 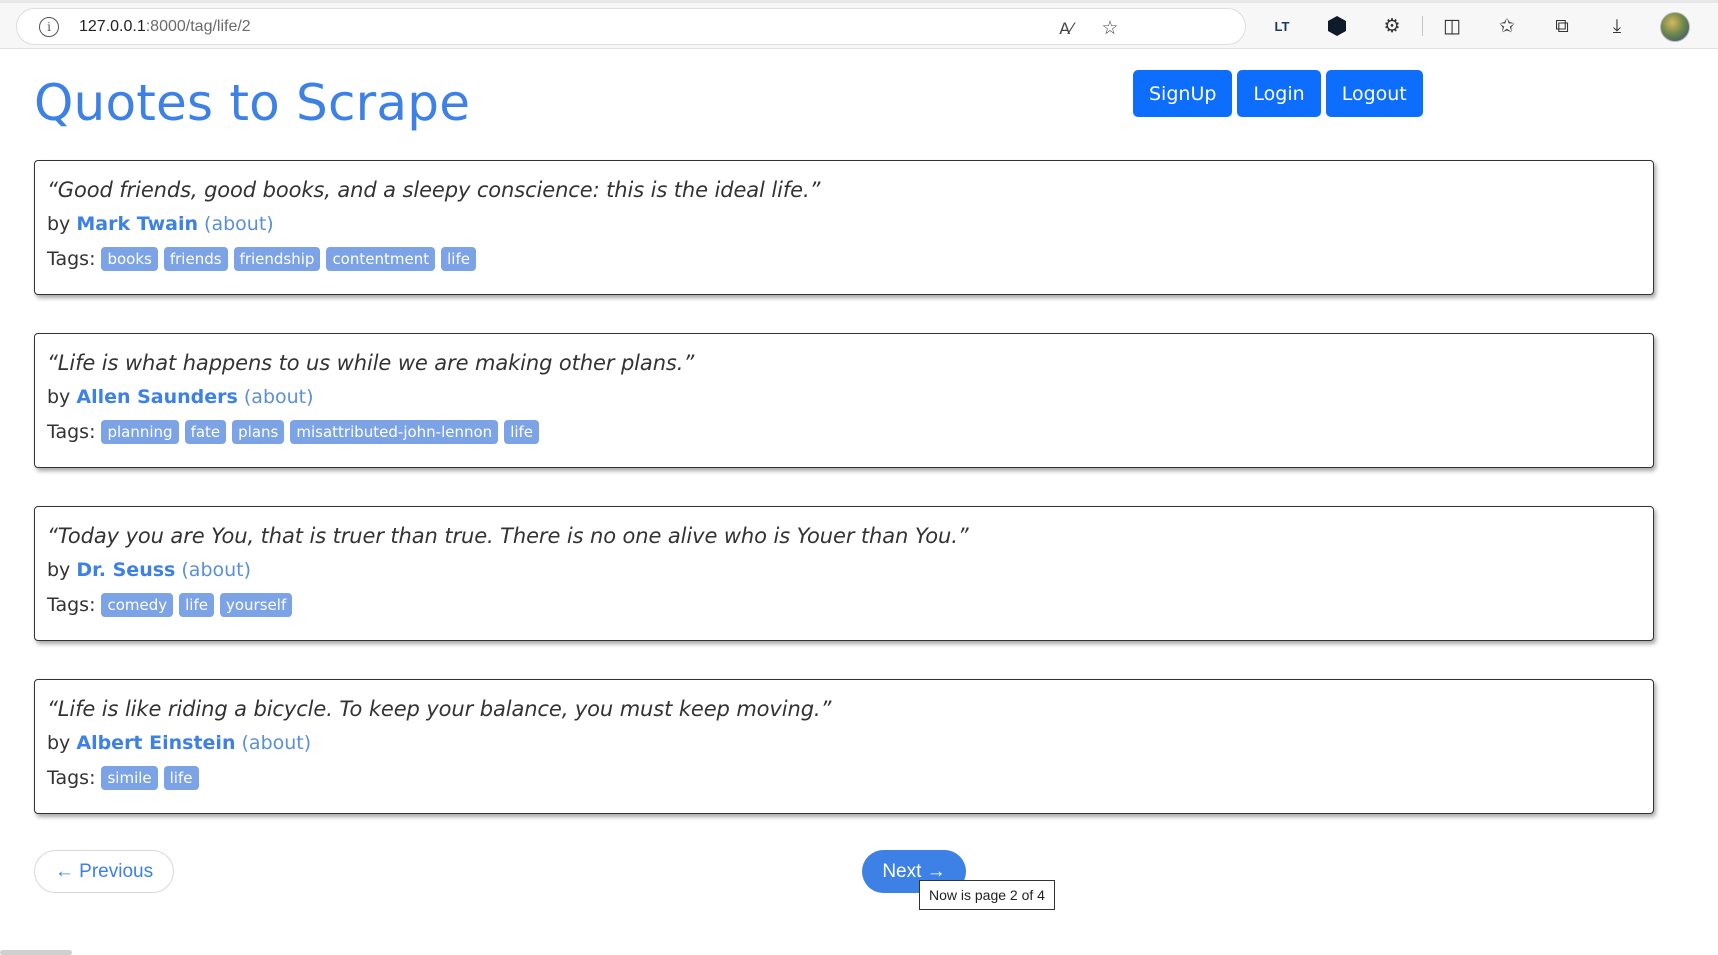 I want to click on tag-link: plans, so click(x=258, y=432).